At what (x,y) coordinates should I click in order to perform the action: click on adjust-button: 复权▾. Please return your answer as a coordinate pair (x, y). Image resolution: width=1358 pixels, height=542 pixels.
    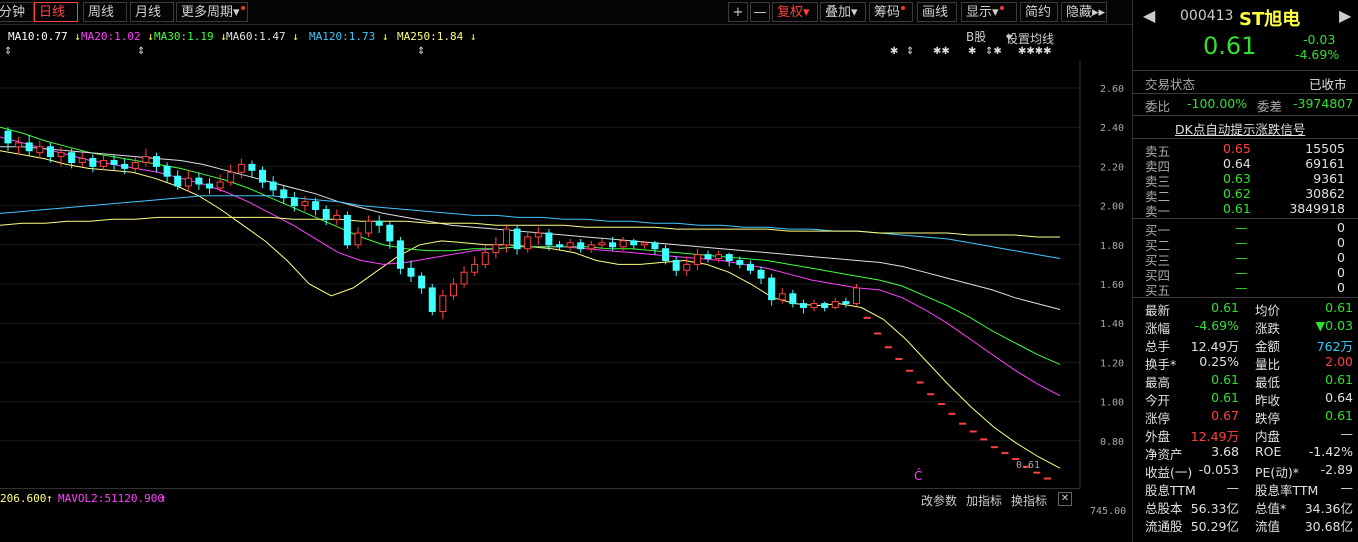
    Looking at the image, I should click on (795, 12).